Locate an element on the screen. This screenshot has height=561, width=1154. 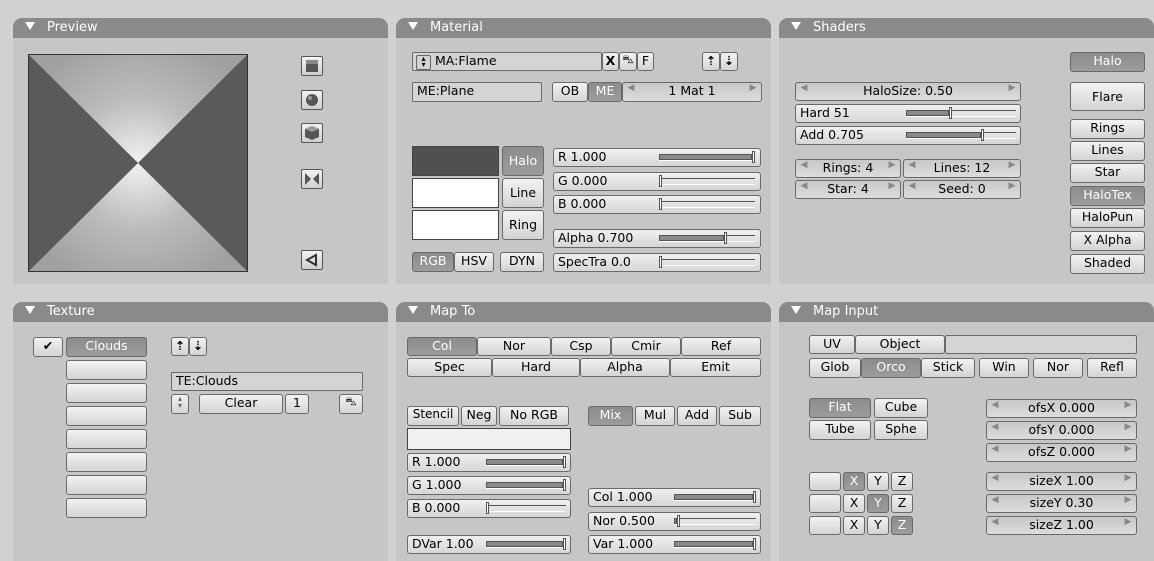
uv-button: UV is located at coordinates (832, 344).